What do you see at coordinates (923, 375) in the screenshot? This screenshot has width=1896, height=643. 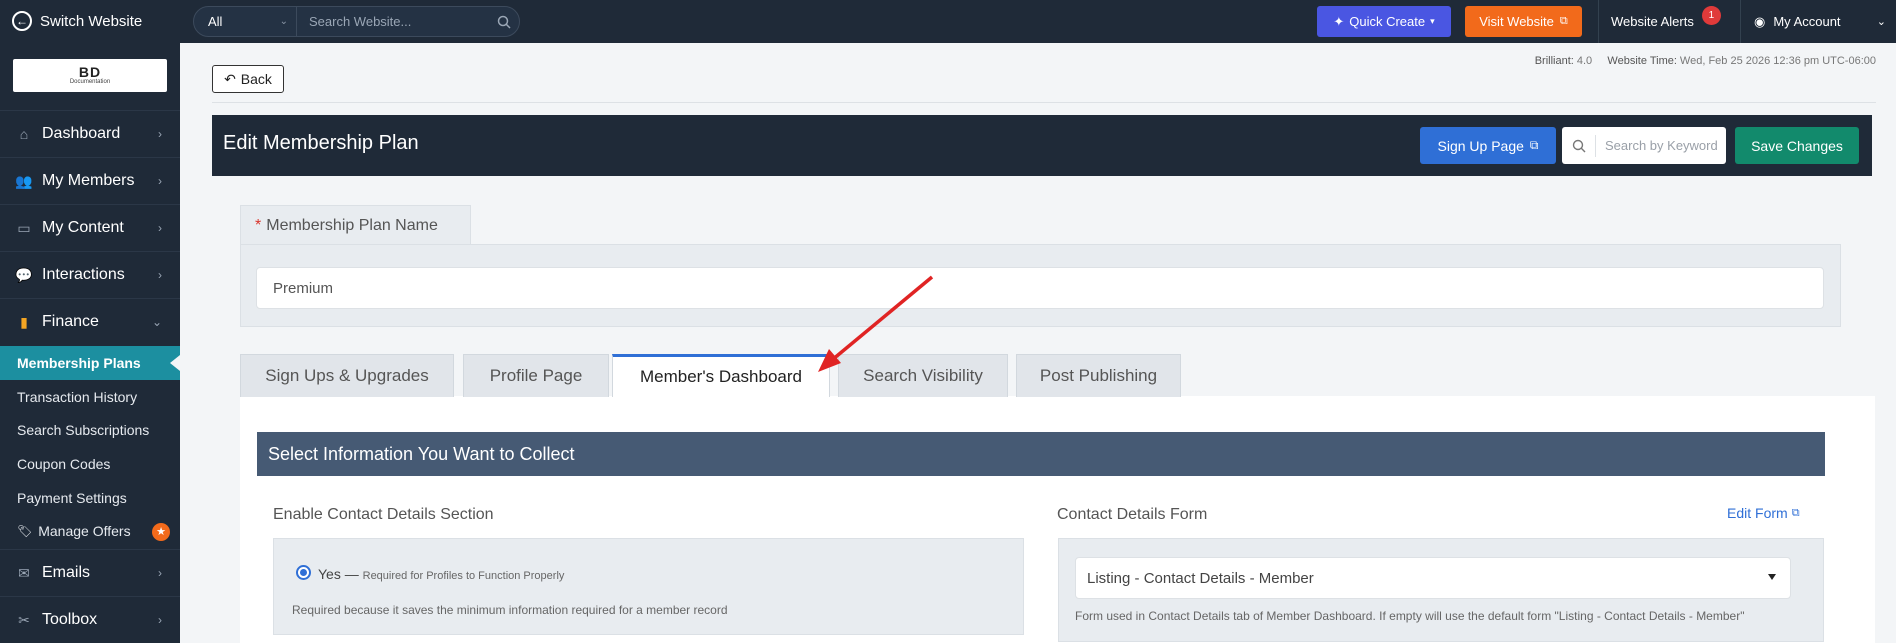 I see `tab-search-visibility: Search Visibility` at bounding box center [923, 375].